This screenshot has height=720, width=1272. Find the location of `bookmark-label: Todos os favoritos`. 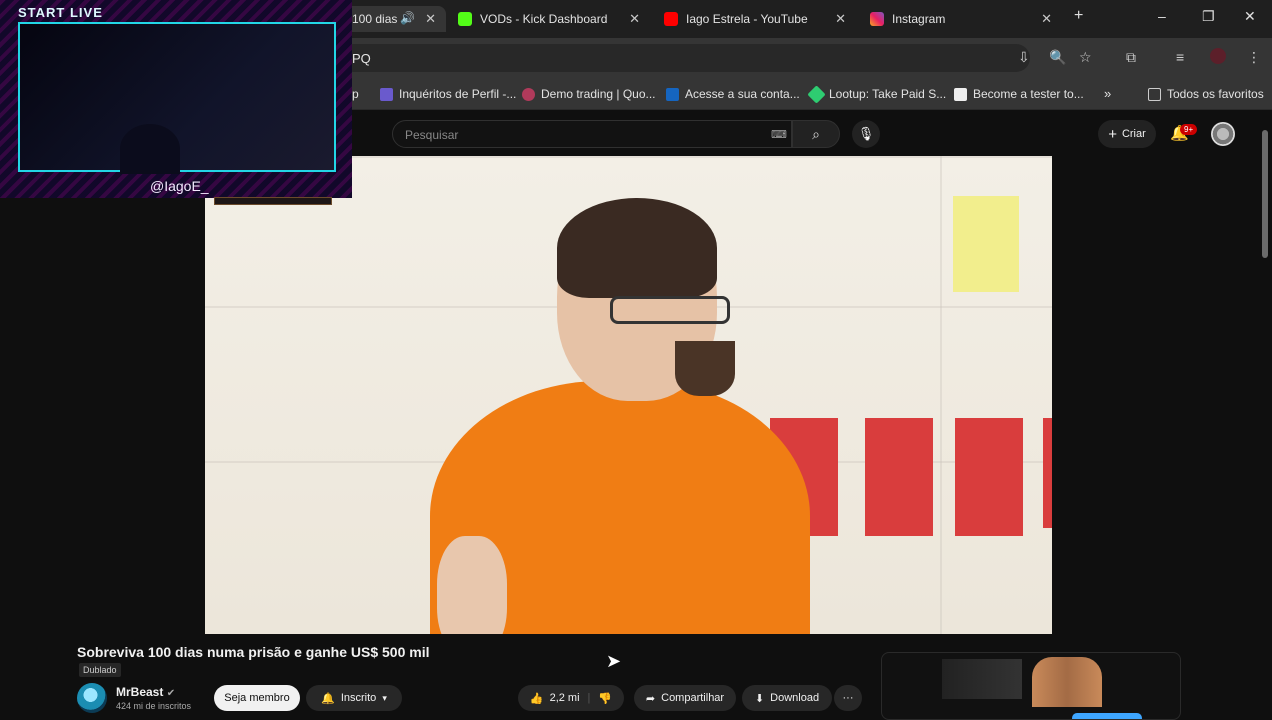

bookmark-label: Todos os favoritos is located at coordinates (1215, 94).